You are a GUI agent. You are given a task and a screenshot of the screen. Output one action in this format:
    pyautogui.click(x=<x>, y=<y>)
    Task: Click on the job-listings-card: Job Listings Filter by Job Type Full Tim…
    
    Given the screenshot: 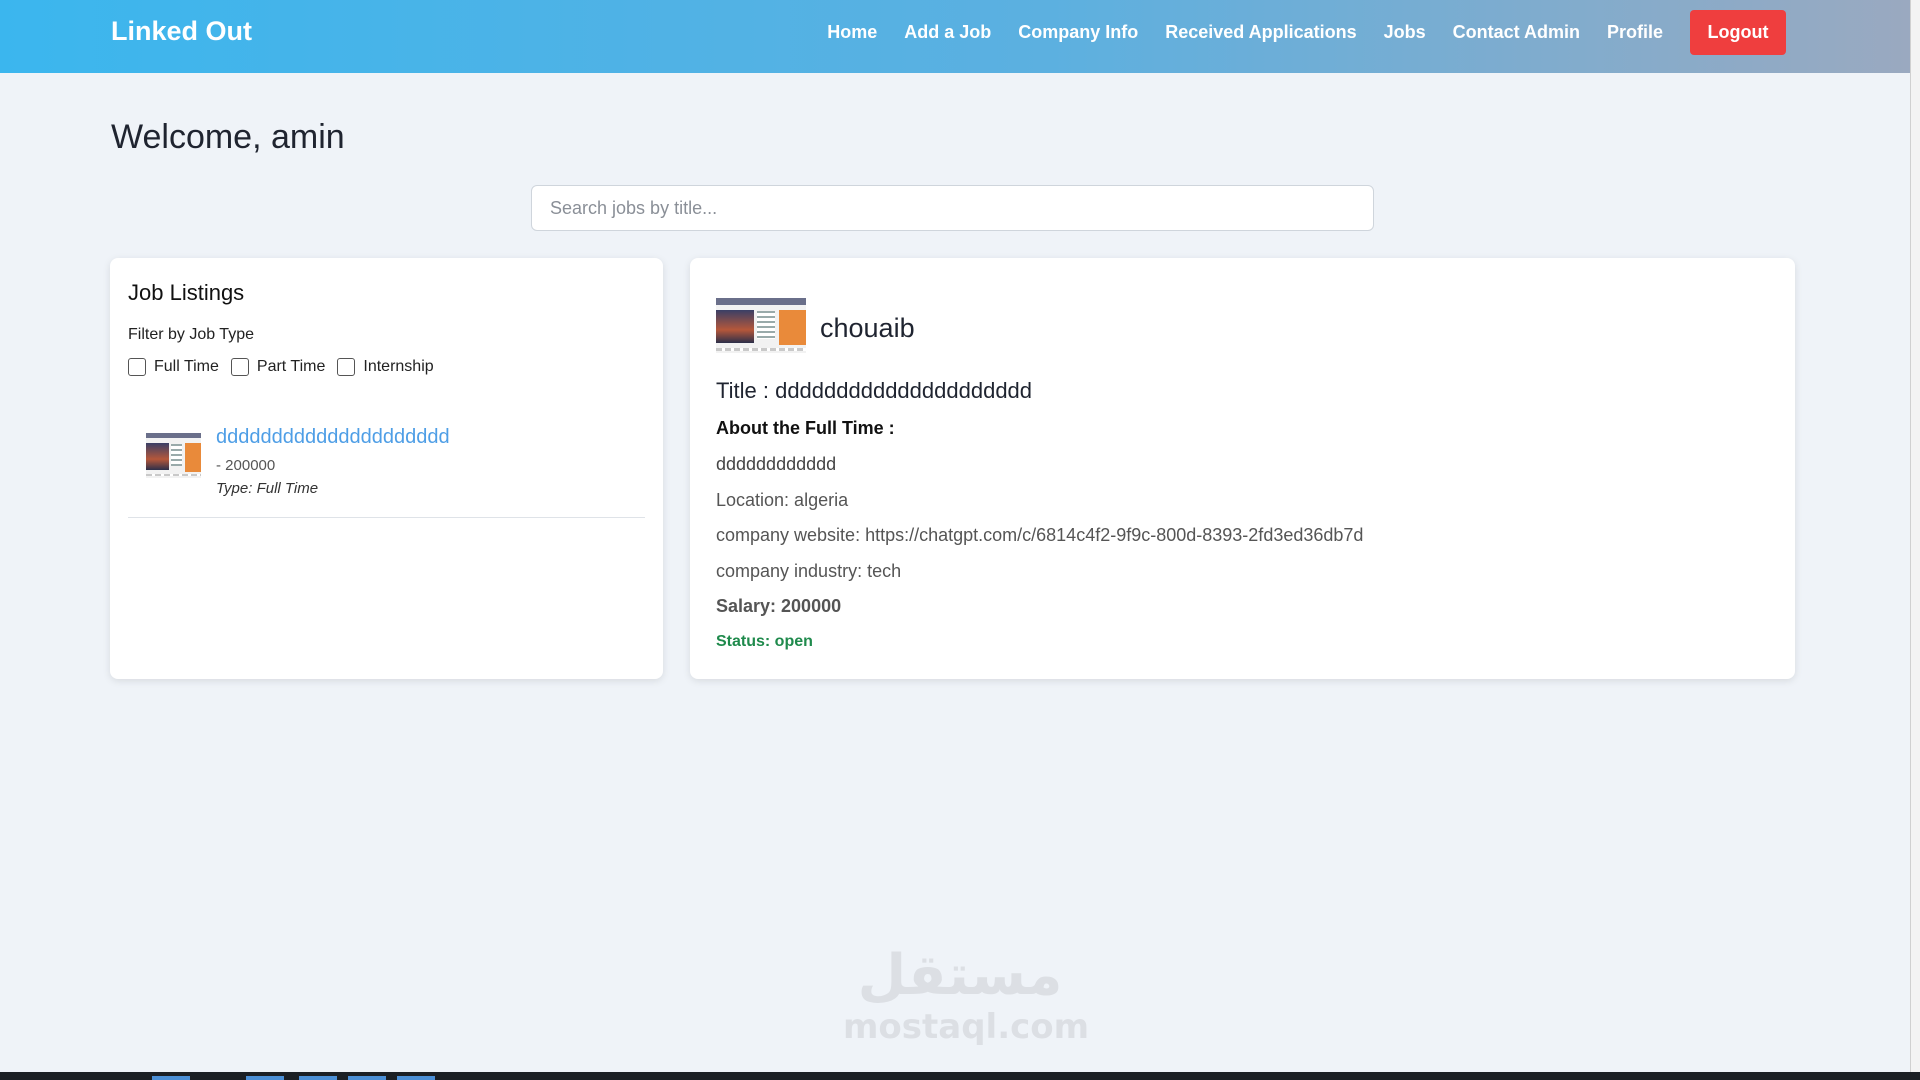 What is the action you would take?
    pyautogui.click(x=386, y=468)
    